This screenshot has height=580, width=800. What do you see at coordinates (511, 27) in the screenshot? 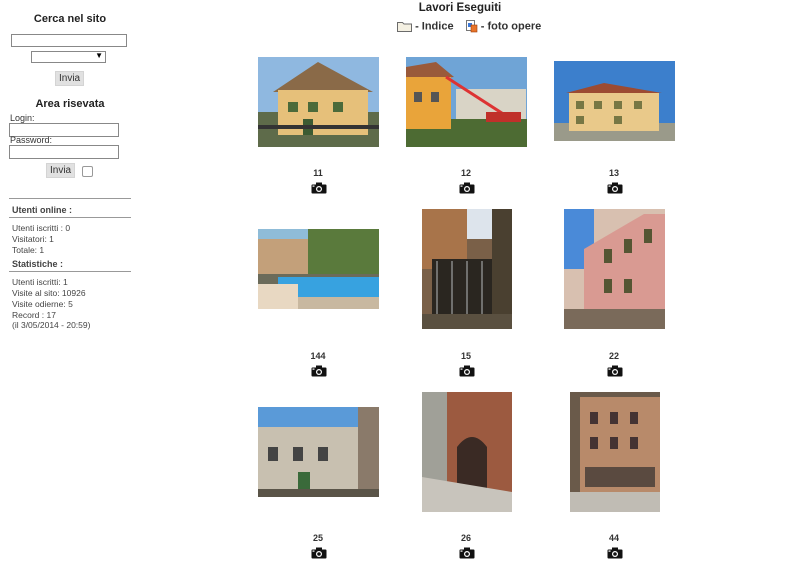
I see `photo-works-link: - foto opere` at bounding box center [511, 27].